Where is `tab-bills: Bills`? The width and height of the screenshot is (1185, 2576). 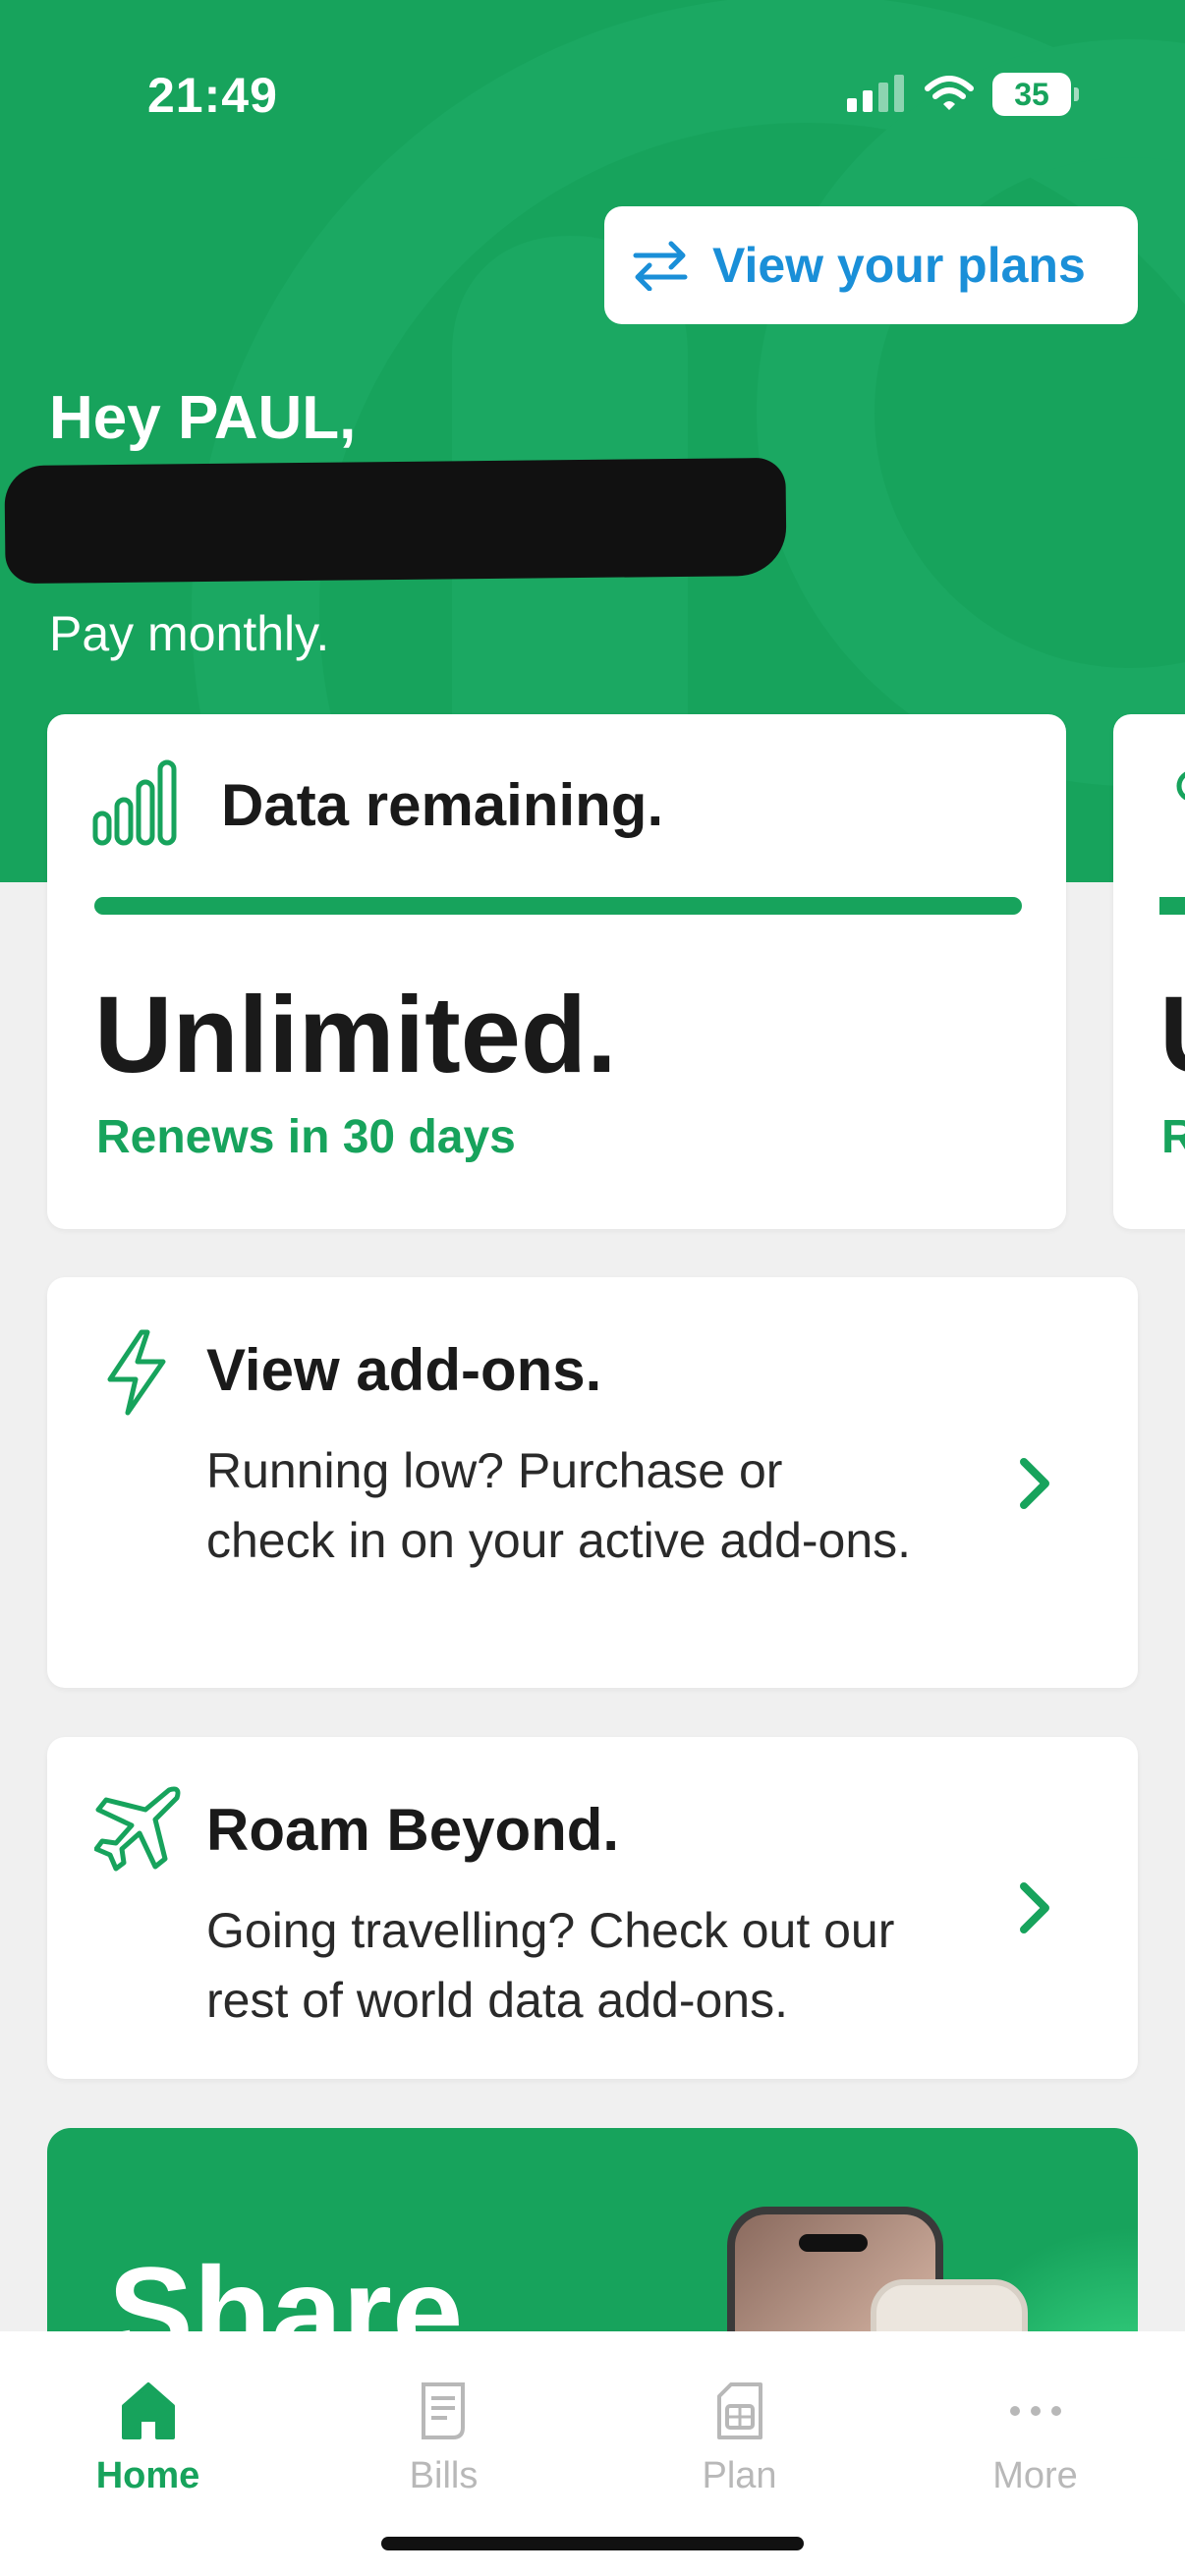 tab-bills: Bills is located at coordinates (444, 2414).